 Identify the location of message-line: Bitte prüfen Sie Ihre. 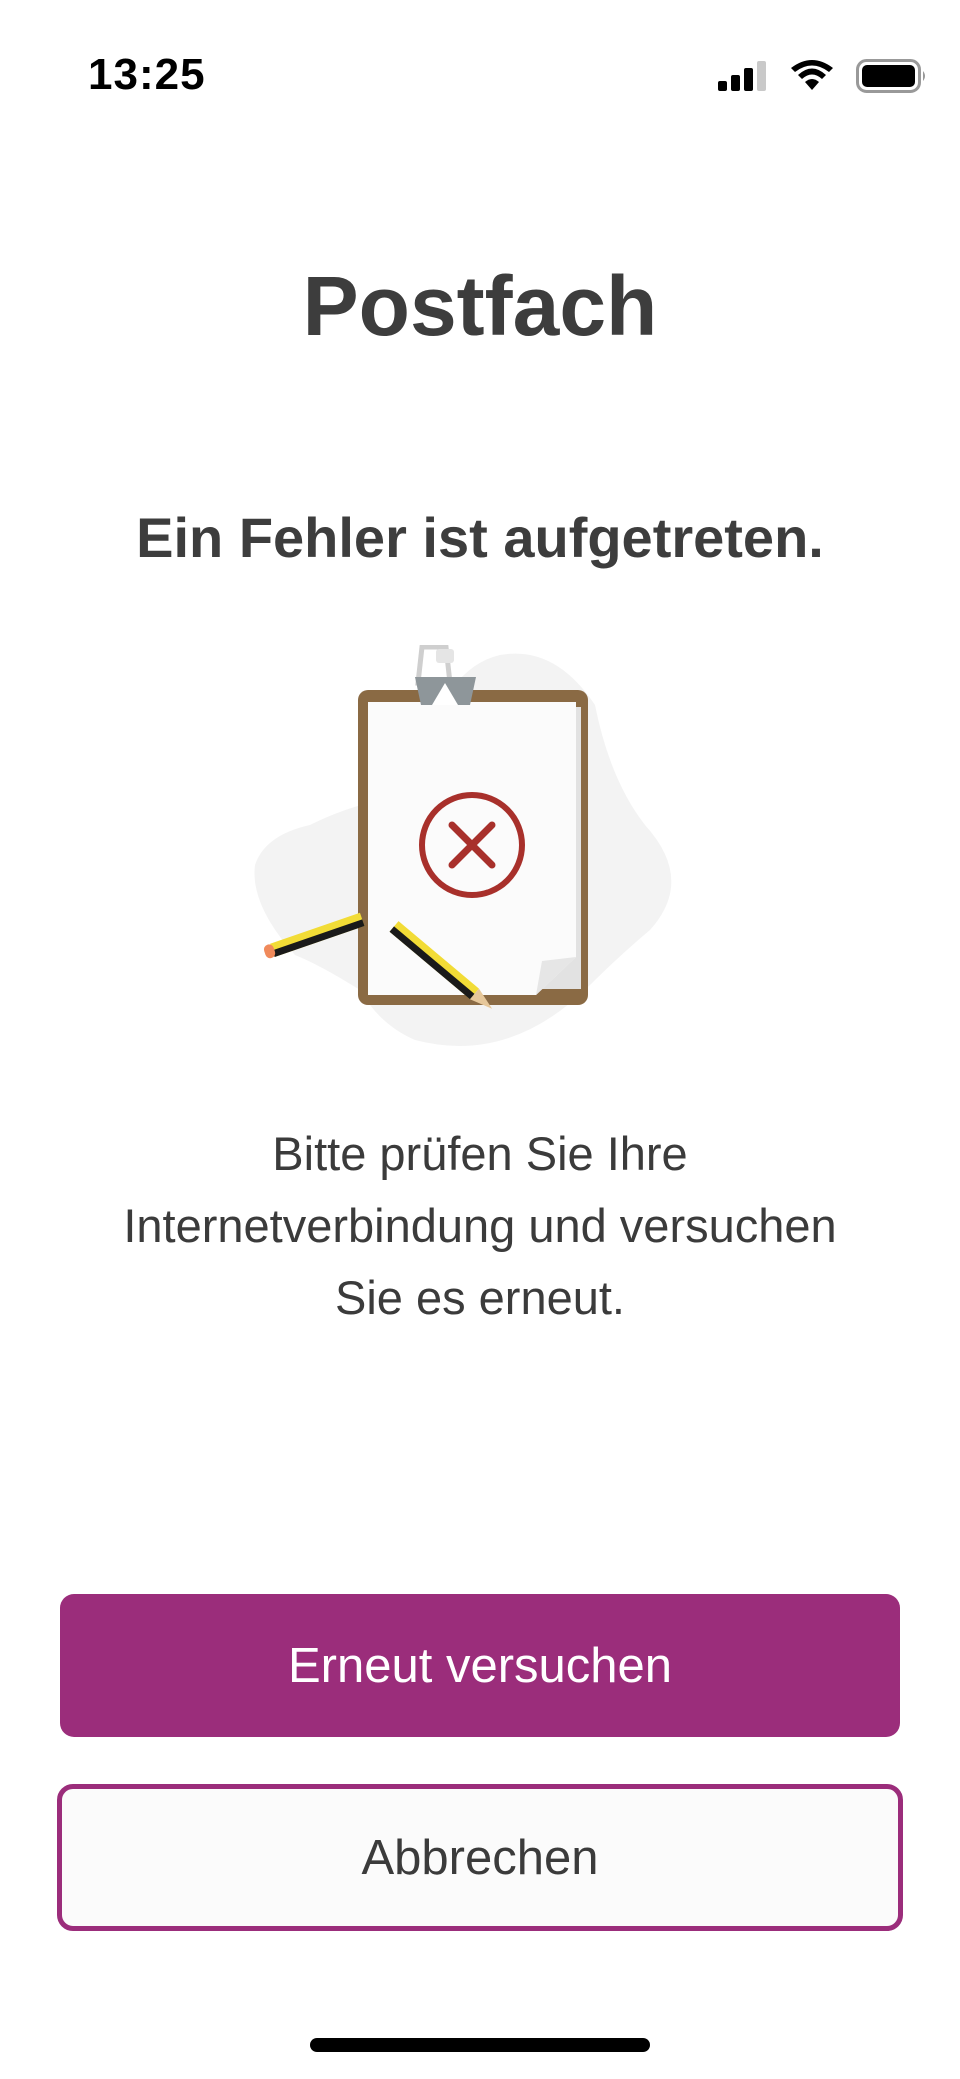
(480, 1153).